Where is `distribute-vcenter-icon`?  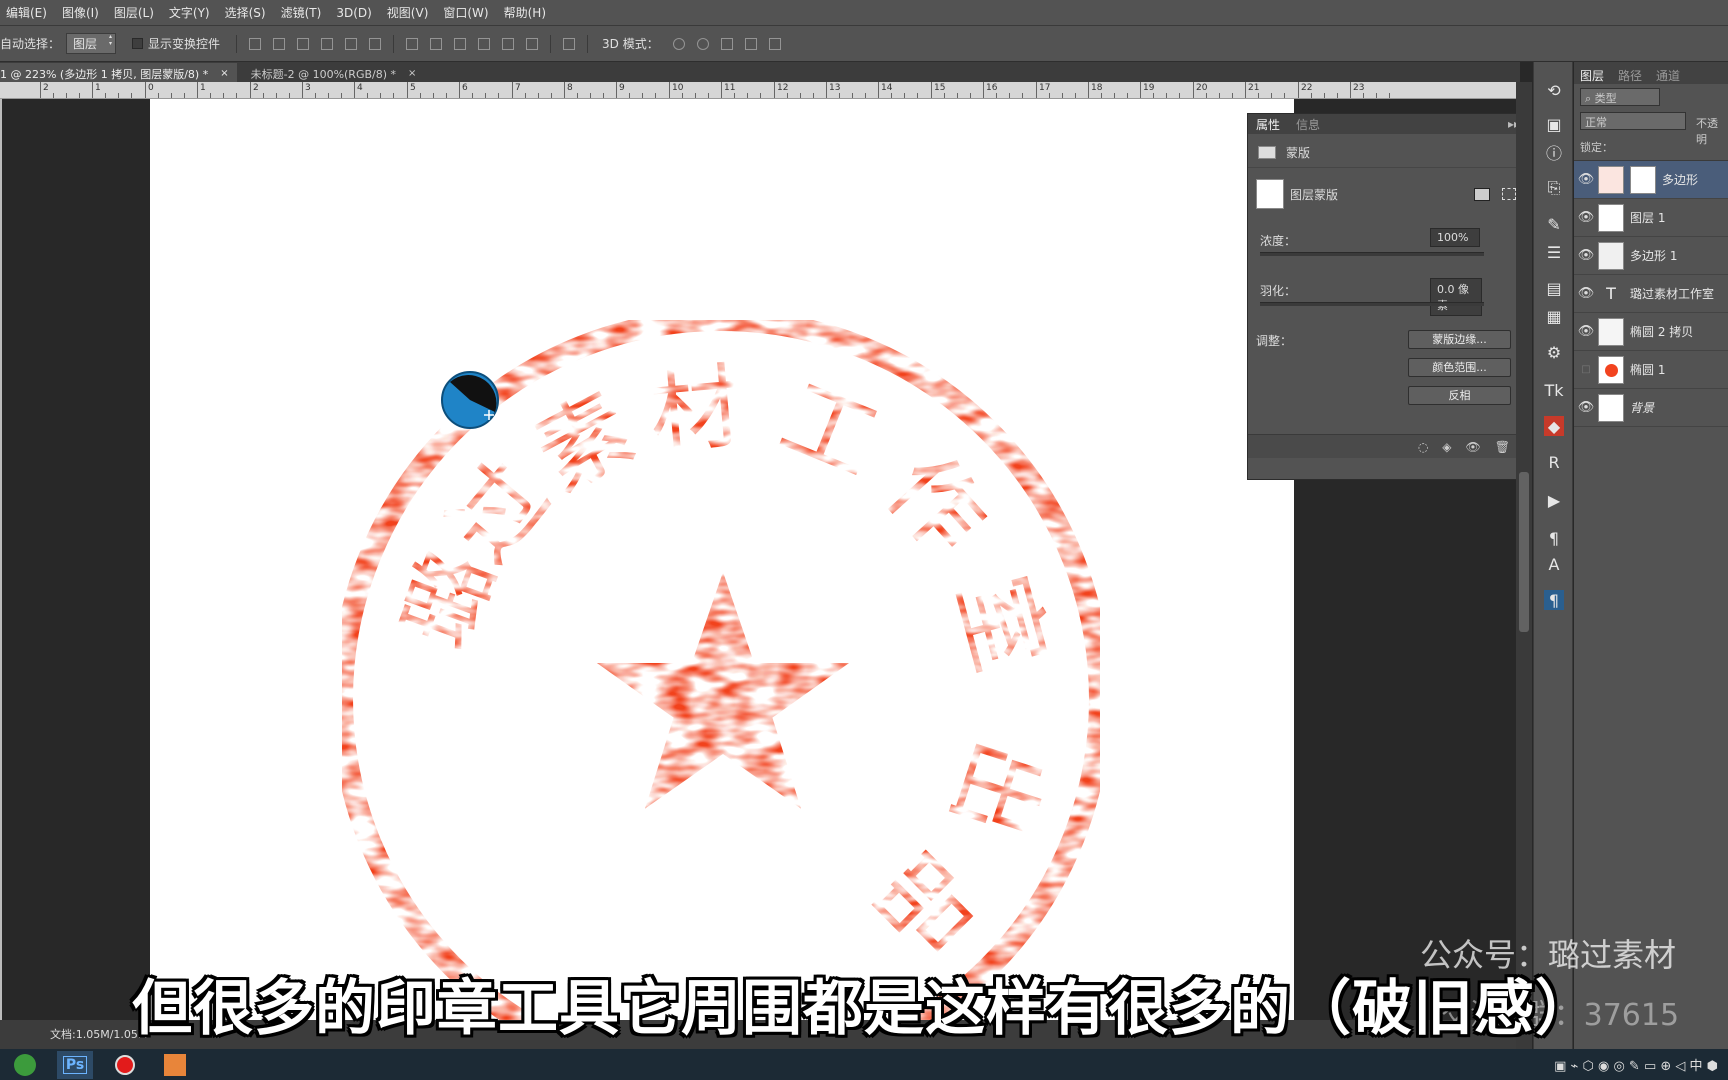 distribute-vcenter-icon is located at coordinates (436, 43).